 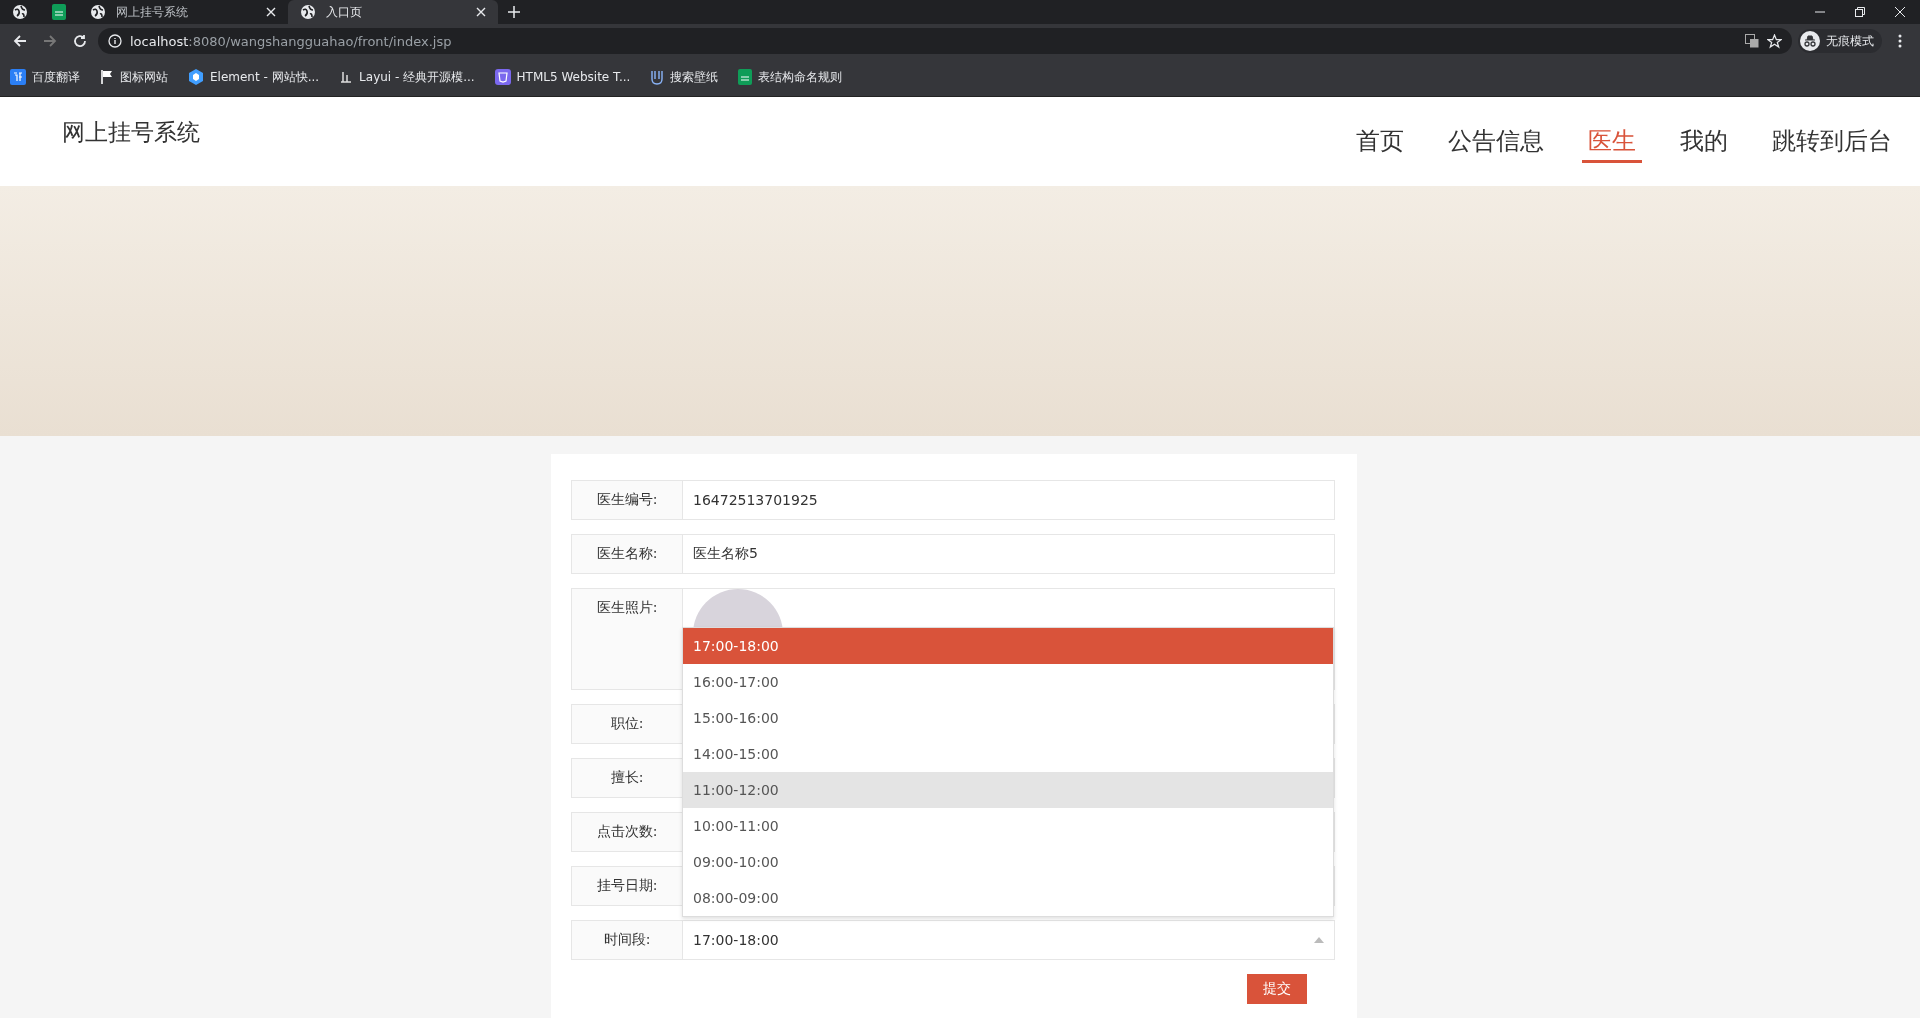 I want to click on field-label: 点击次数:, so click(x=627, y=832).